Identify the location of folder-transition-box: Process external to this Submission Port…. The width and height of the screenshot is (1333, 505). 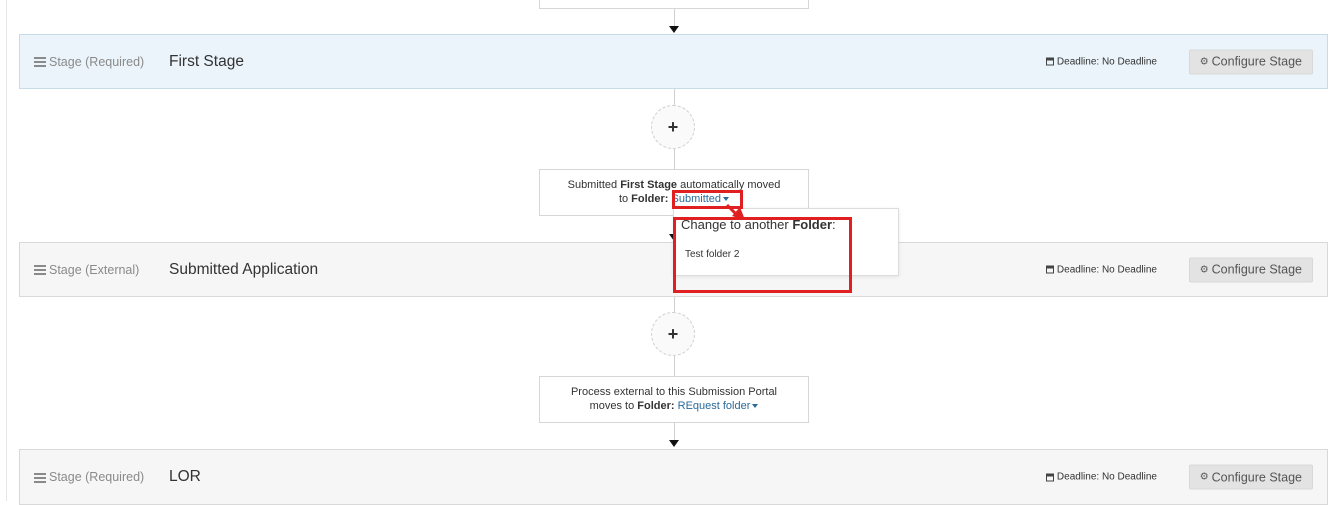
(674, 399).